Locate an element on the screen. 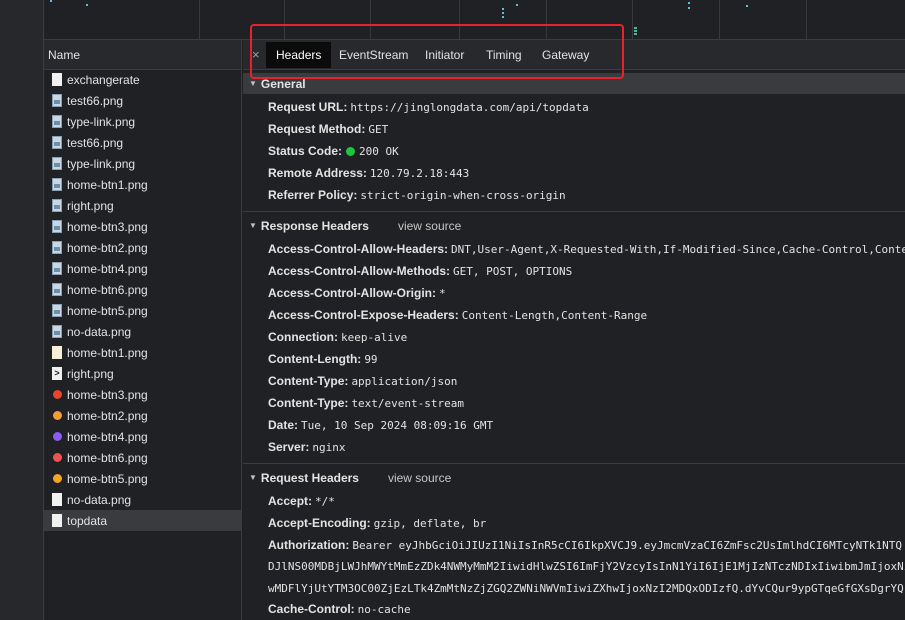 Image resolution: width=905 pixels, height=620 pixels. header-value: 120.79.2.18:443 is located at coordinates (419, 173).